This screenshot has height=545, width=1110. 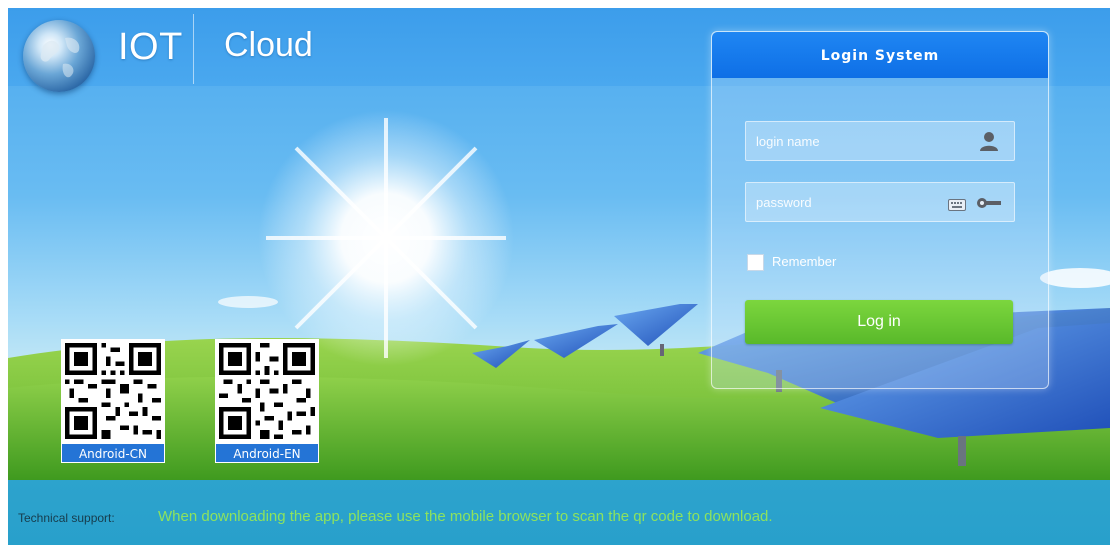 I want to click on remember-checkbox, so click(x=755, y=262).